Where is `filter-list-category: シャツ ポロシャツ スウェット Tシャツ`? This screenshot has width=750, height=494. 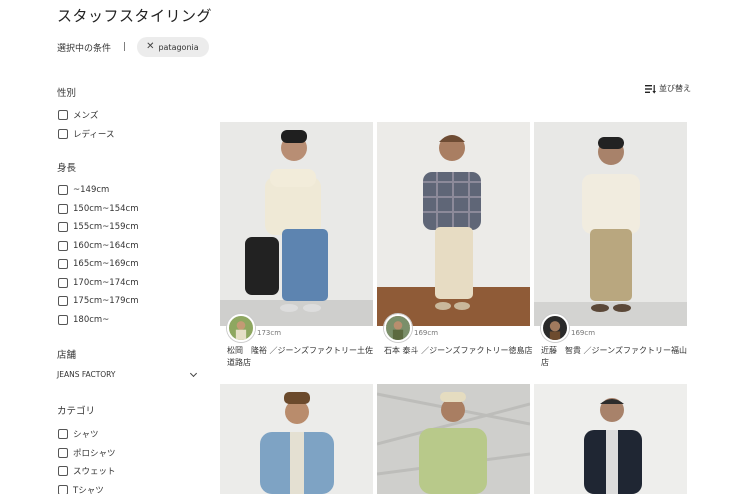 filter-list-category: シャツ ポロシャツ スウェット Tシャツ is located at coordinates (86, 459).